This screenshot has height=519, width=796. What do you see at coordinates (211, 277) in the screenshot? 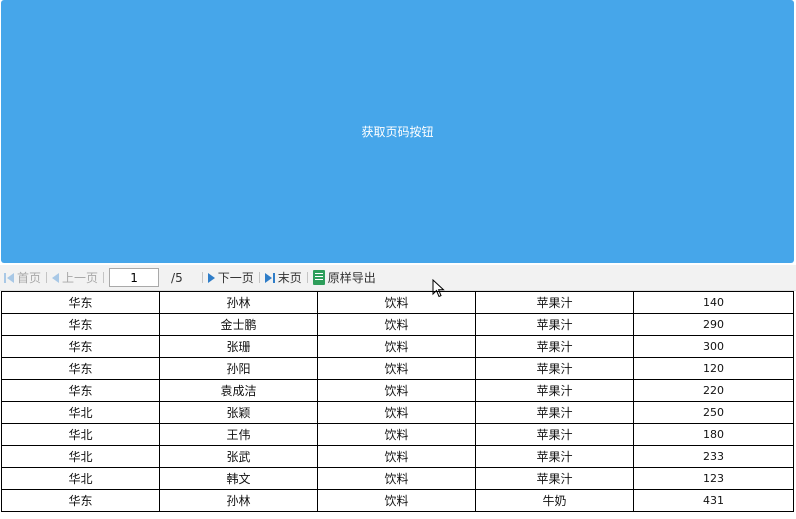
I see `next-page-icon` at bounding box center [211, 277].